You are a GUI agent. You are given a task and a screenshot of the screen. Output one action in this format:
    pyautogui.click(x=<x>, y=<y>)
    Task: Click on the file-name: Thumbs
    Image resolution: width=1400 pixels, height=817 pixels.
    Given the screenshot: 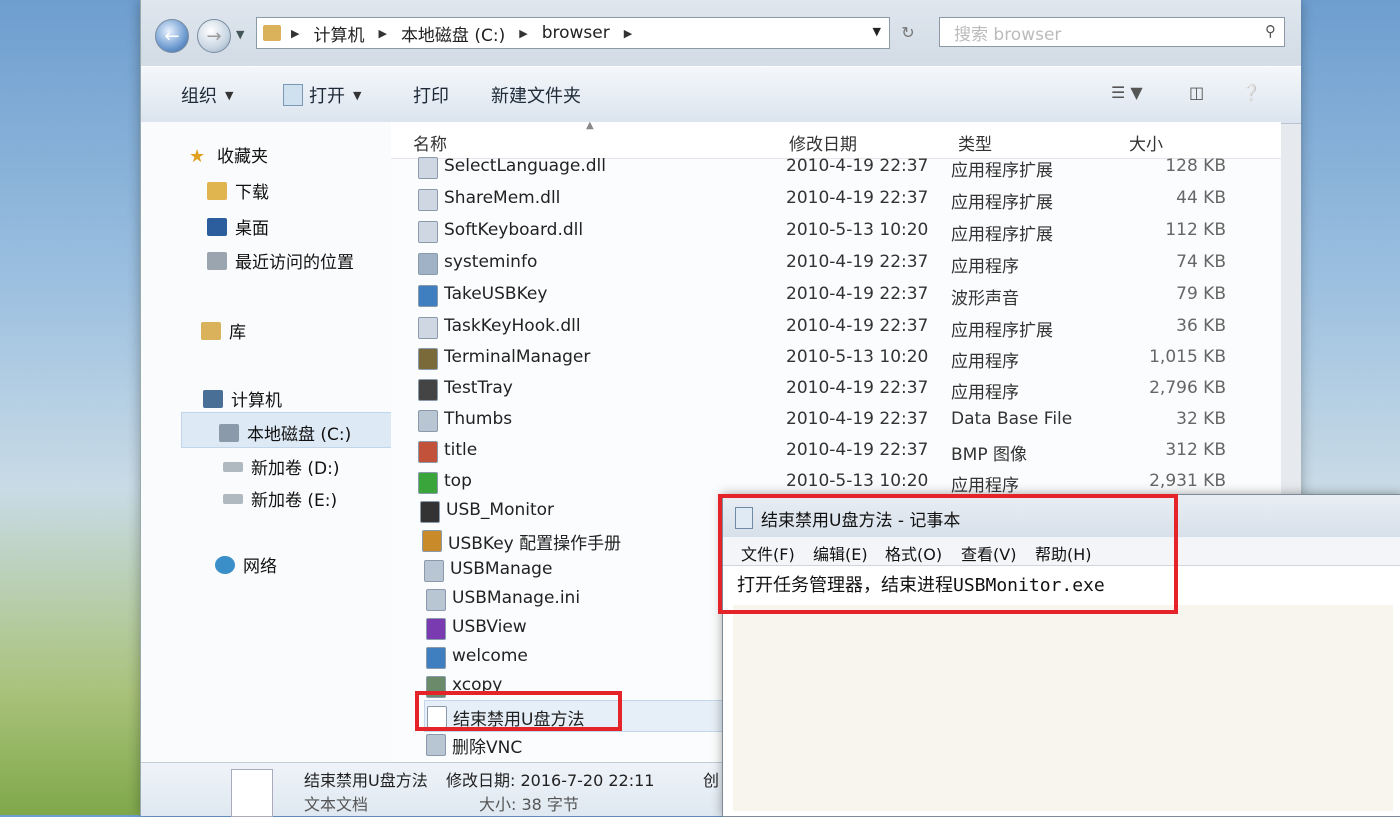 What is the action you would take?
    pyautogui.click(x=478, y=419)
    